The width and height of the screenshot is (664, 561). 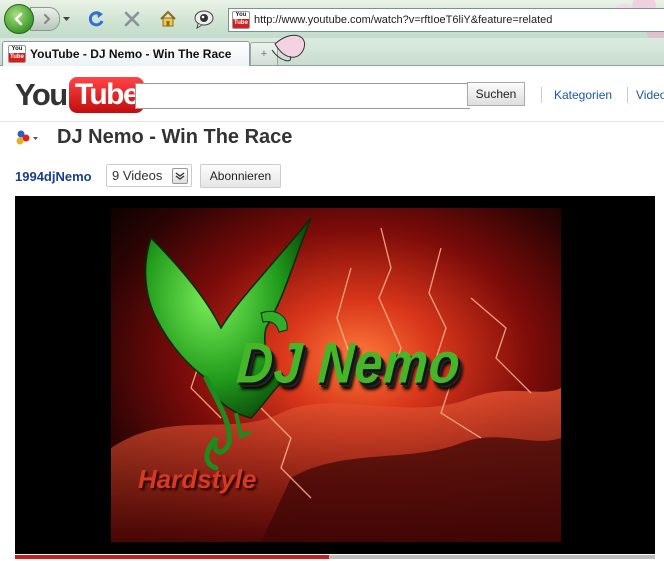 I want to click on video-count: 9 Videos, so click(x=137, y=175).